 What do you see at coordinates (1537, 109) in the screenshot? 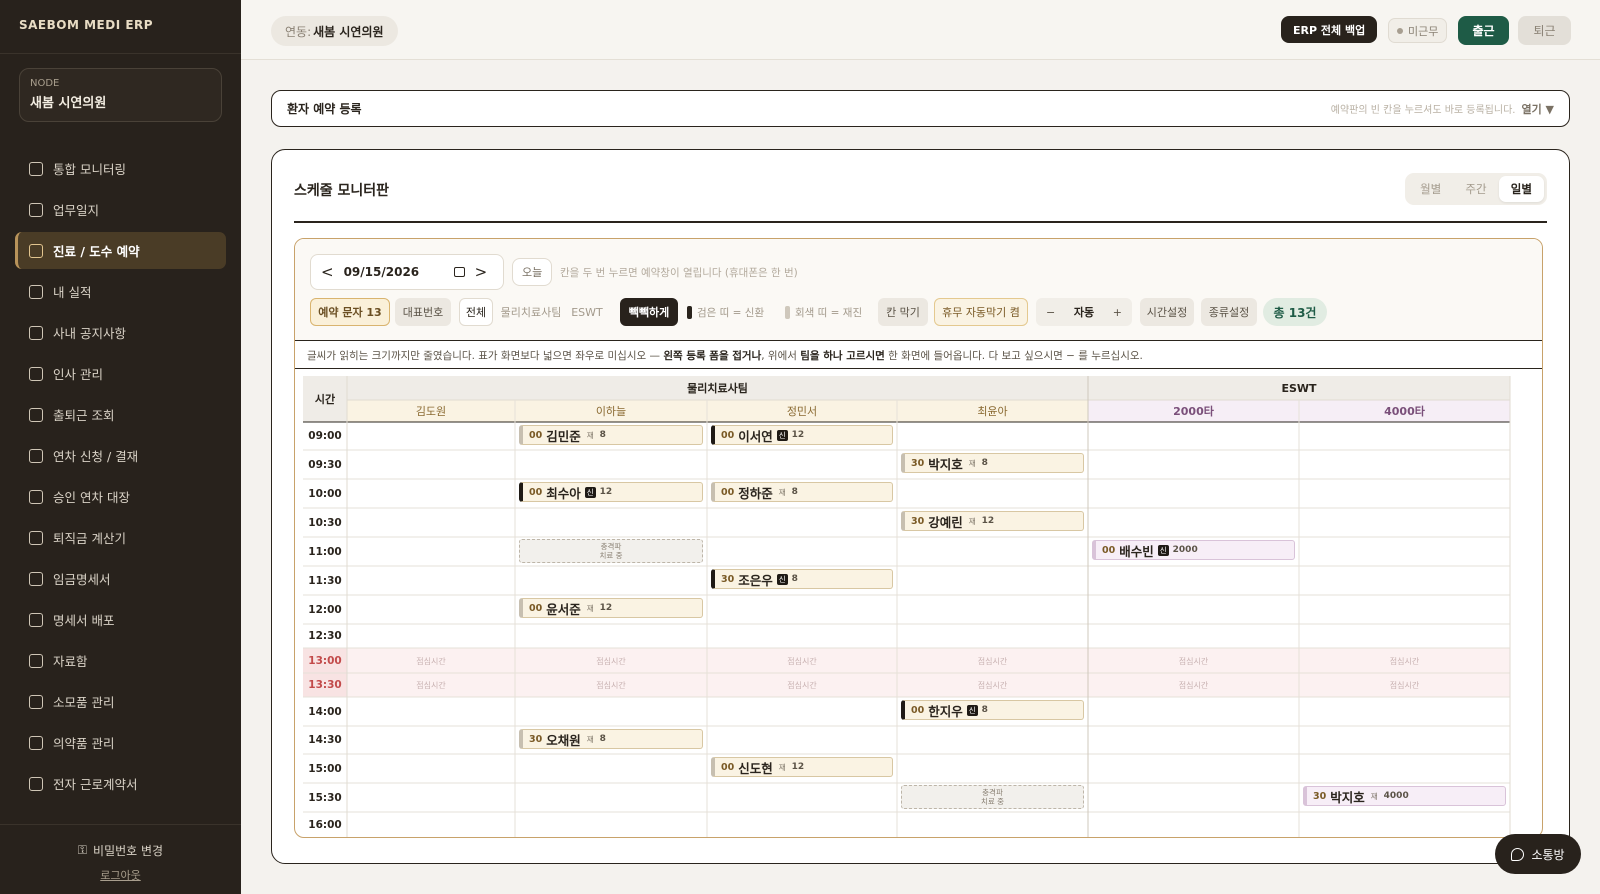
I see `registration-open-toggle: 열기 ▼` at bounding box center [1537, 109].